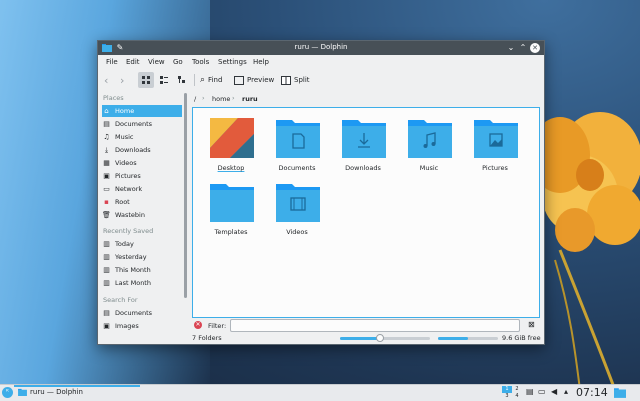 The width and height of the screenshot is (640, 401). What do you see at coordinates (203, 80) in the screenshot?
I see `search-icon: ⌕` at bounding box center [203, 80].